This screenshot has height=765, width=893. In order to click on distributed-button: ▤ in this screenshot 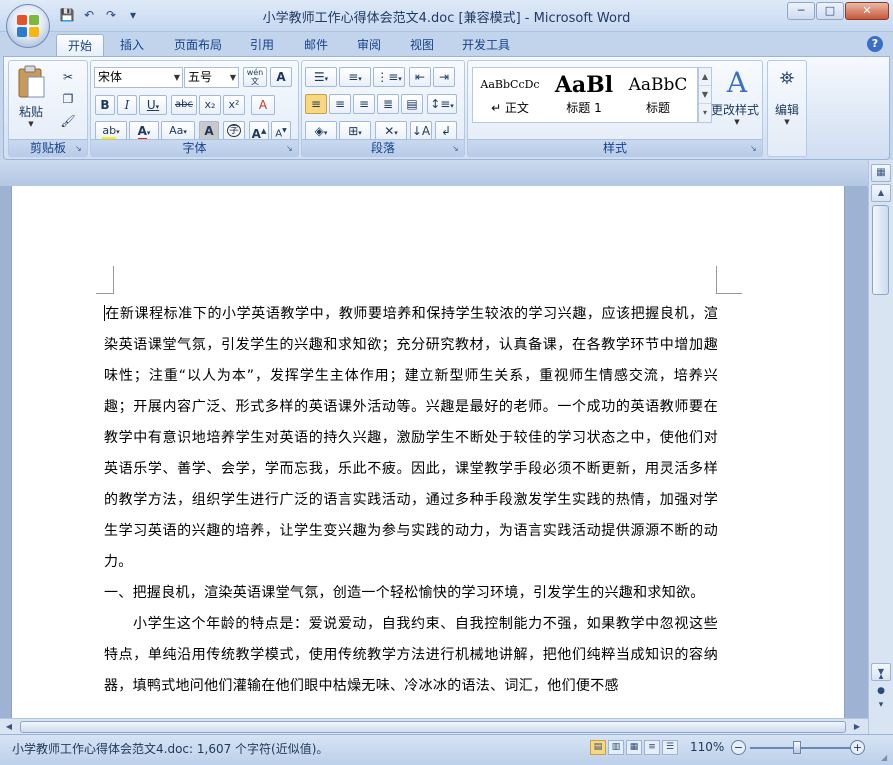, I will do `click(412, 104)`.